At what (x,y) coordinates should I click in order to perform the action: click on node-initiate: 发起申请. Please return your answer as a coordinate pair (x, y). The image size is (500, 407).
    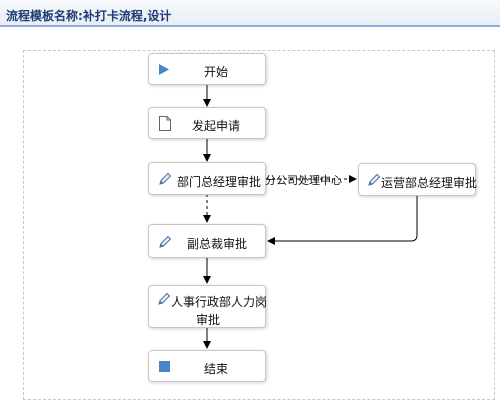
    Looking at the image, I should click on (207, 123).